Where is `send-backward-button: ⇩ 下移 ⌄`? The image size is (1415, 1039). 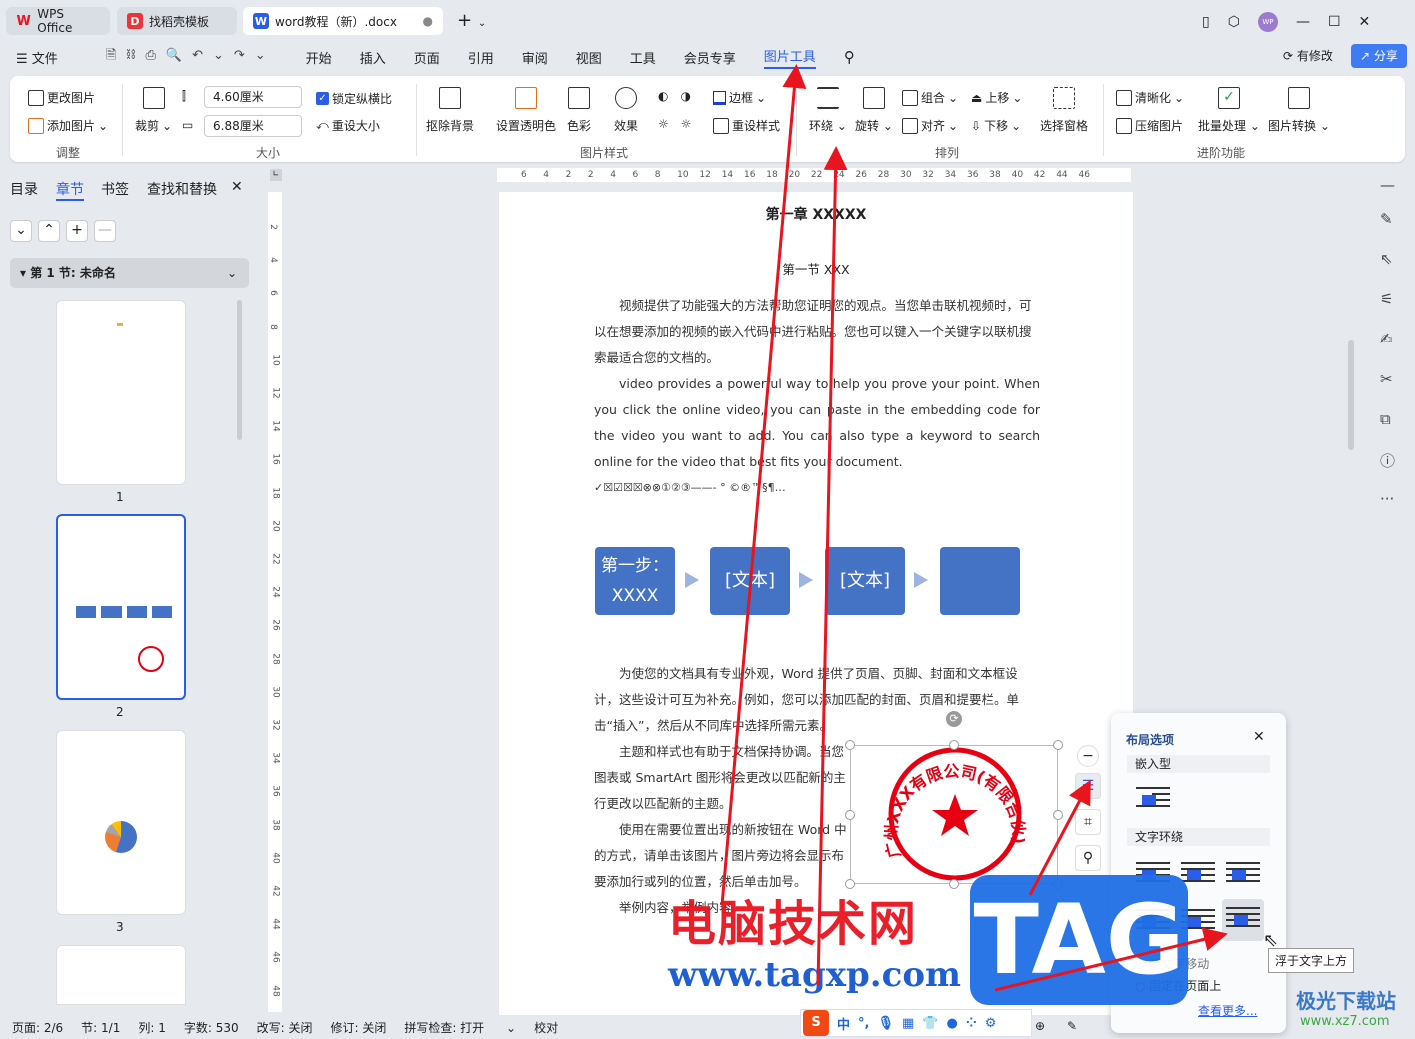 send-backward-button: ⇩ 下移 ⌄ is located at coordinates (996, 125).